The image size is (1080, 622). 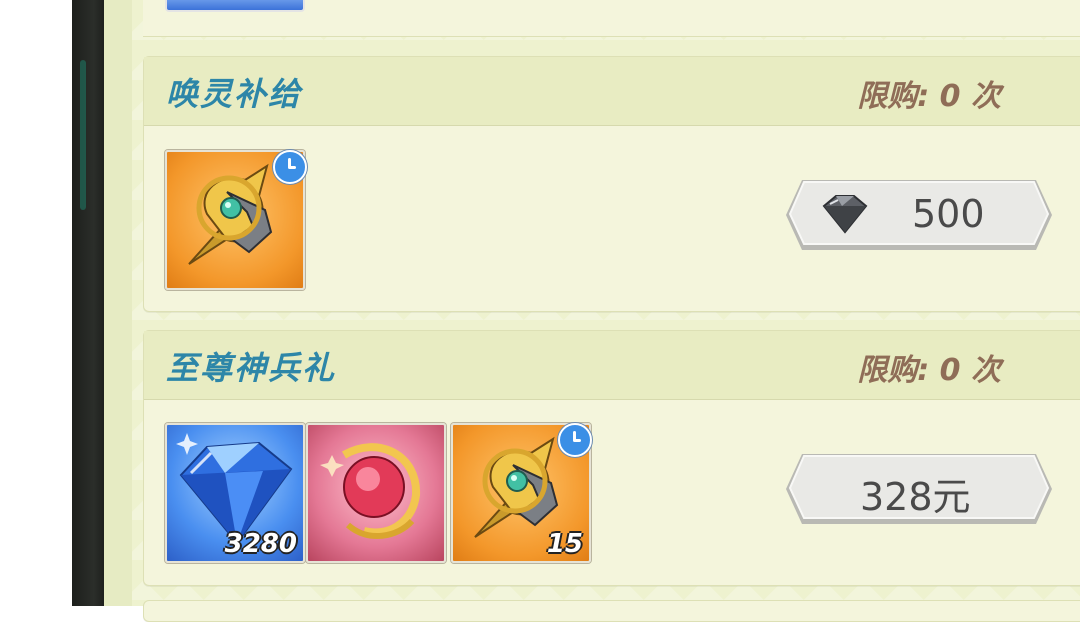 I want to click on background-left-strip, so click(x=90, y=303).